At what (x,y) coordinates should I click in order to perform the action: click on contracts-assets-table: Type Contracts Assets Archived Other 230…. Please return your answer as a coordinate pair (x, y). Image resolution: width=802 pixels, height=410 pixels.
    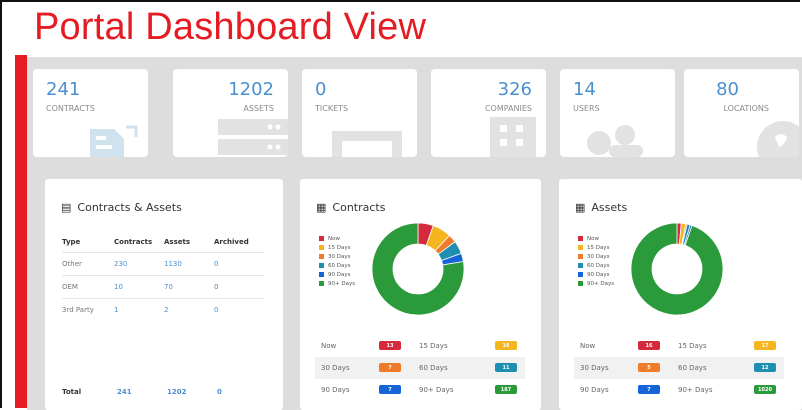
    Looking at the image, I should click on (163, 276).